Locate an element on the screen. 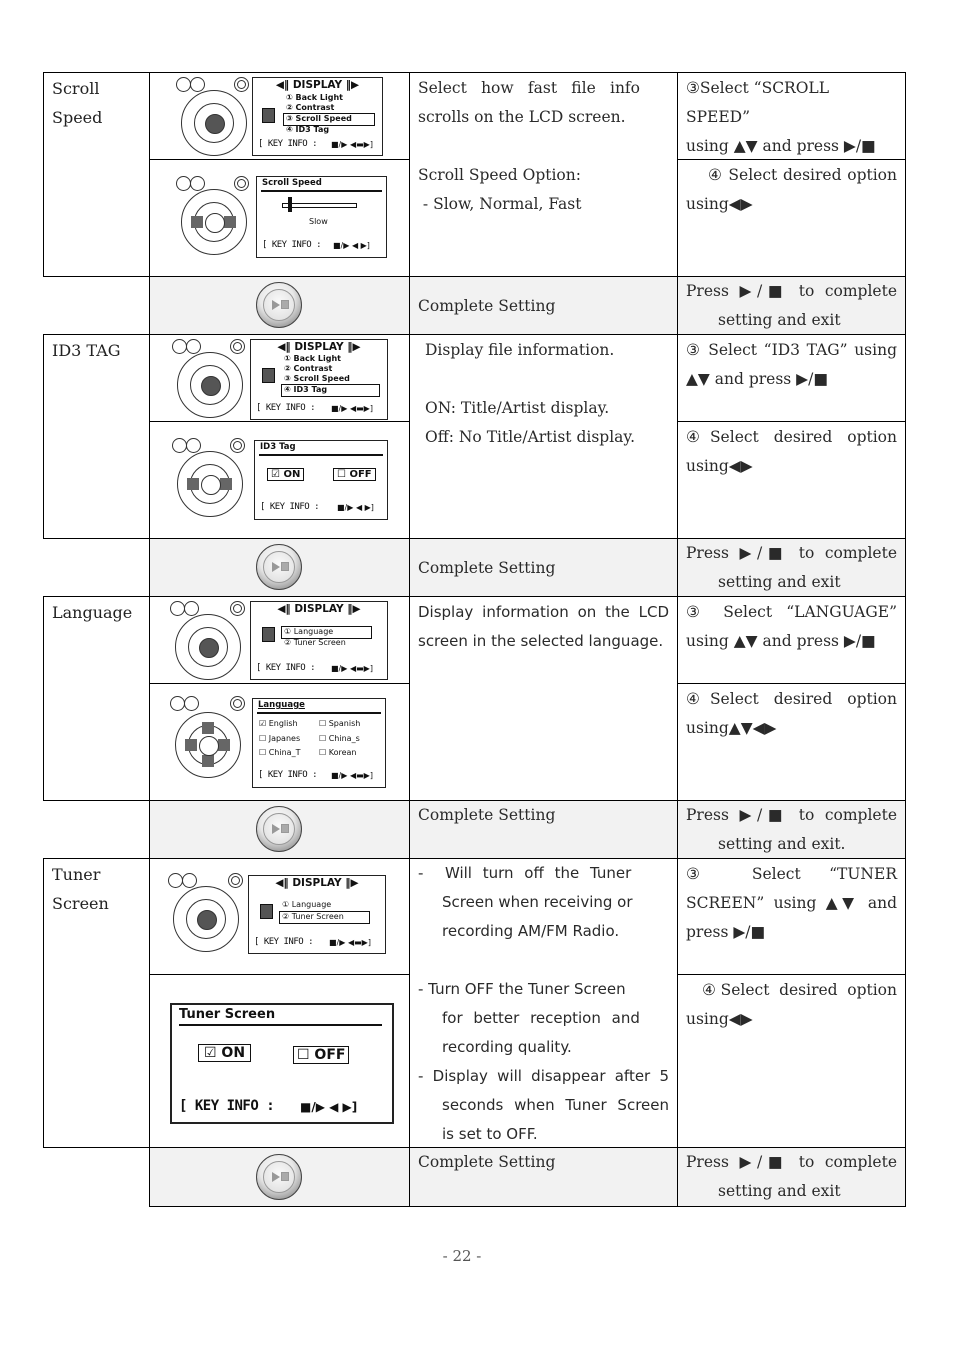  complete-instr-cell: Press ▶/■ to complete setting and exit. is located at coordinates (791, 829).